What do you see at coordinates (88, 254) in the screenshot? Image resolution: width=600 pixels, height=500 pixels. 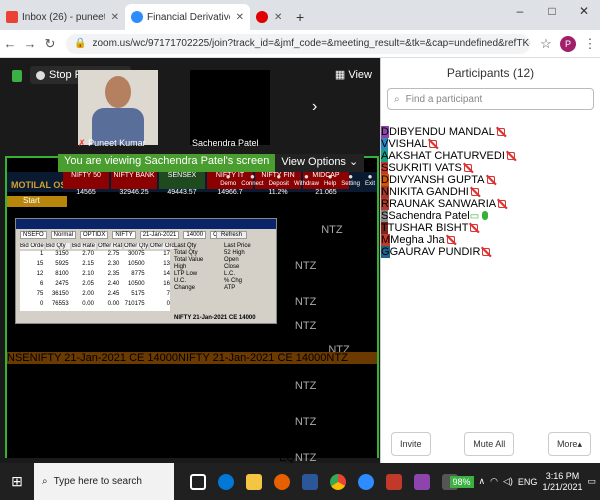 I see `order-cell: 2.70` at bounding box center [88, 254].